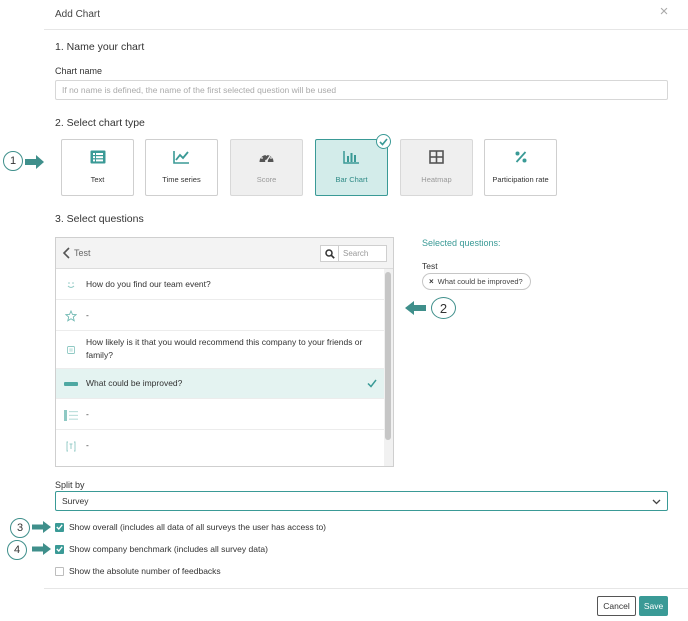  Describe the element at coordinates (415, 308) in the screenshot. I see `callout-arrow-left-icon` at that location.